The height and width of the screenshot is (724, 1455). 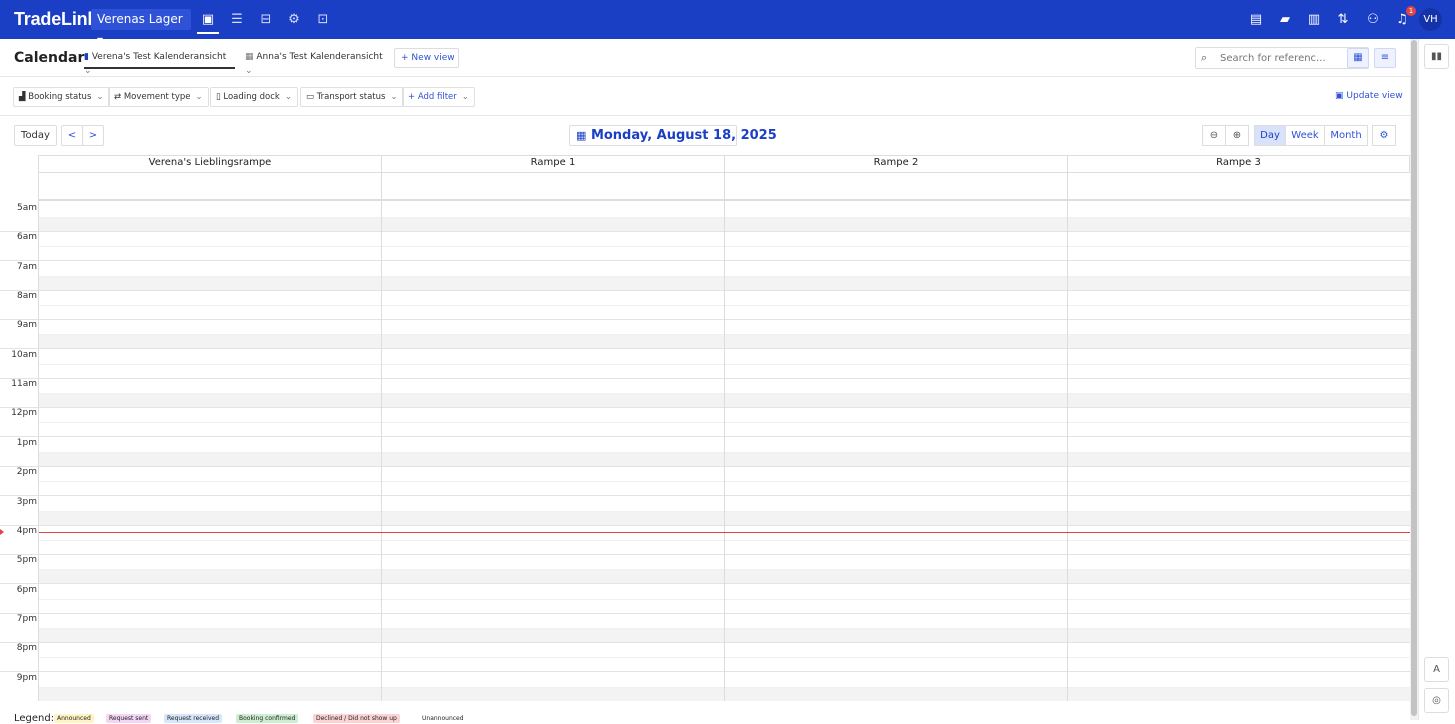 What do you see at coordinates (1214, 135) in the screenshot?
I see `zoom-out-icon: ⊖` at bounding box center [1214, 135].